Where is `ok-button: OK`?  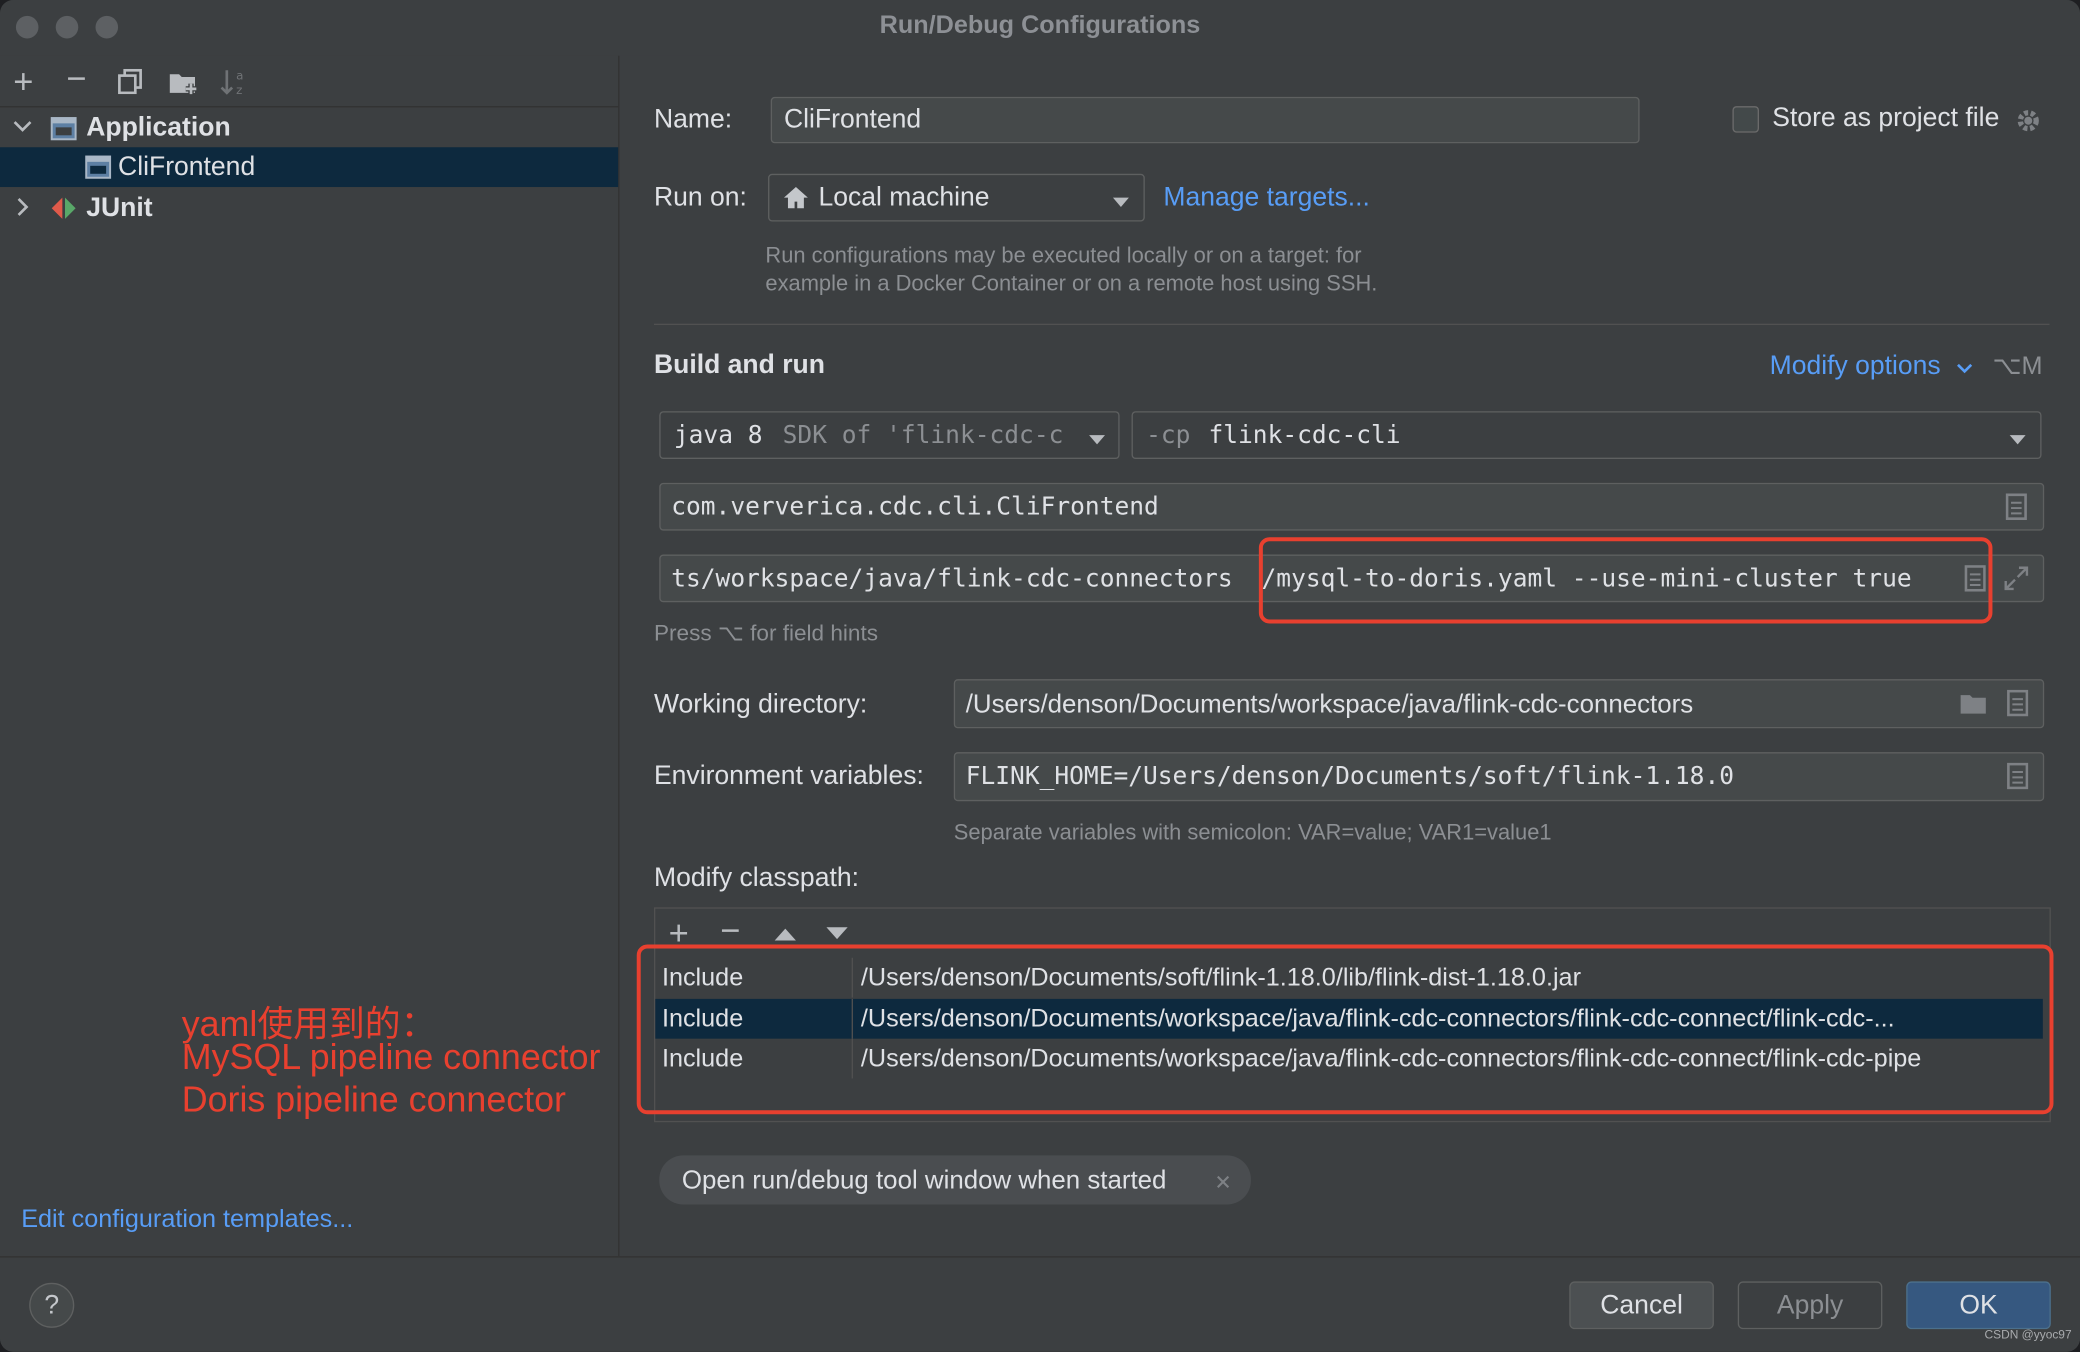 ok-button: OK is located at coordinates (1978, 1305).